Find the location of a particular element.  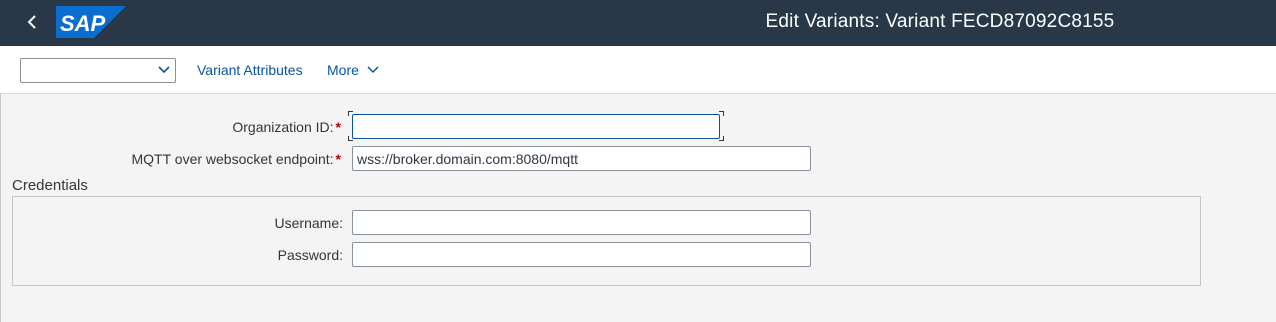

mqtt-endpoint-label: MQTT over websocket endpoint: * is located at coordinates (236, 159).